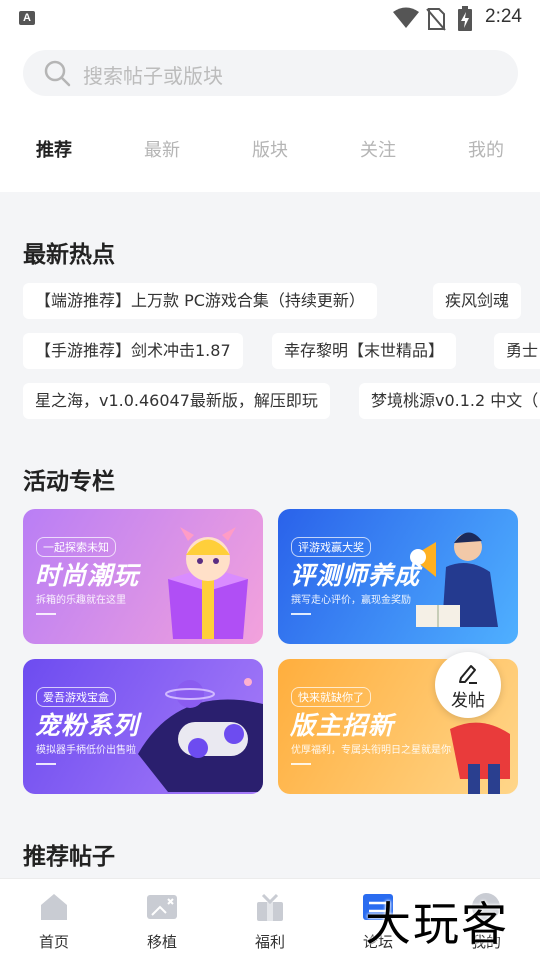  I want to click on tab-boards: 版块, so click(270, 149).